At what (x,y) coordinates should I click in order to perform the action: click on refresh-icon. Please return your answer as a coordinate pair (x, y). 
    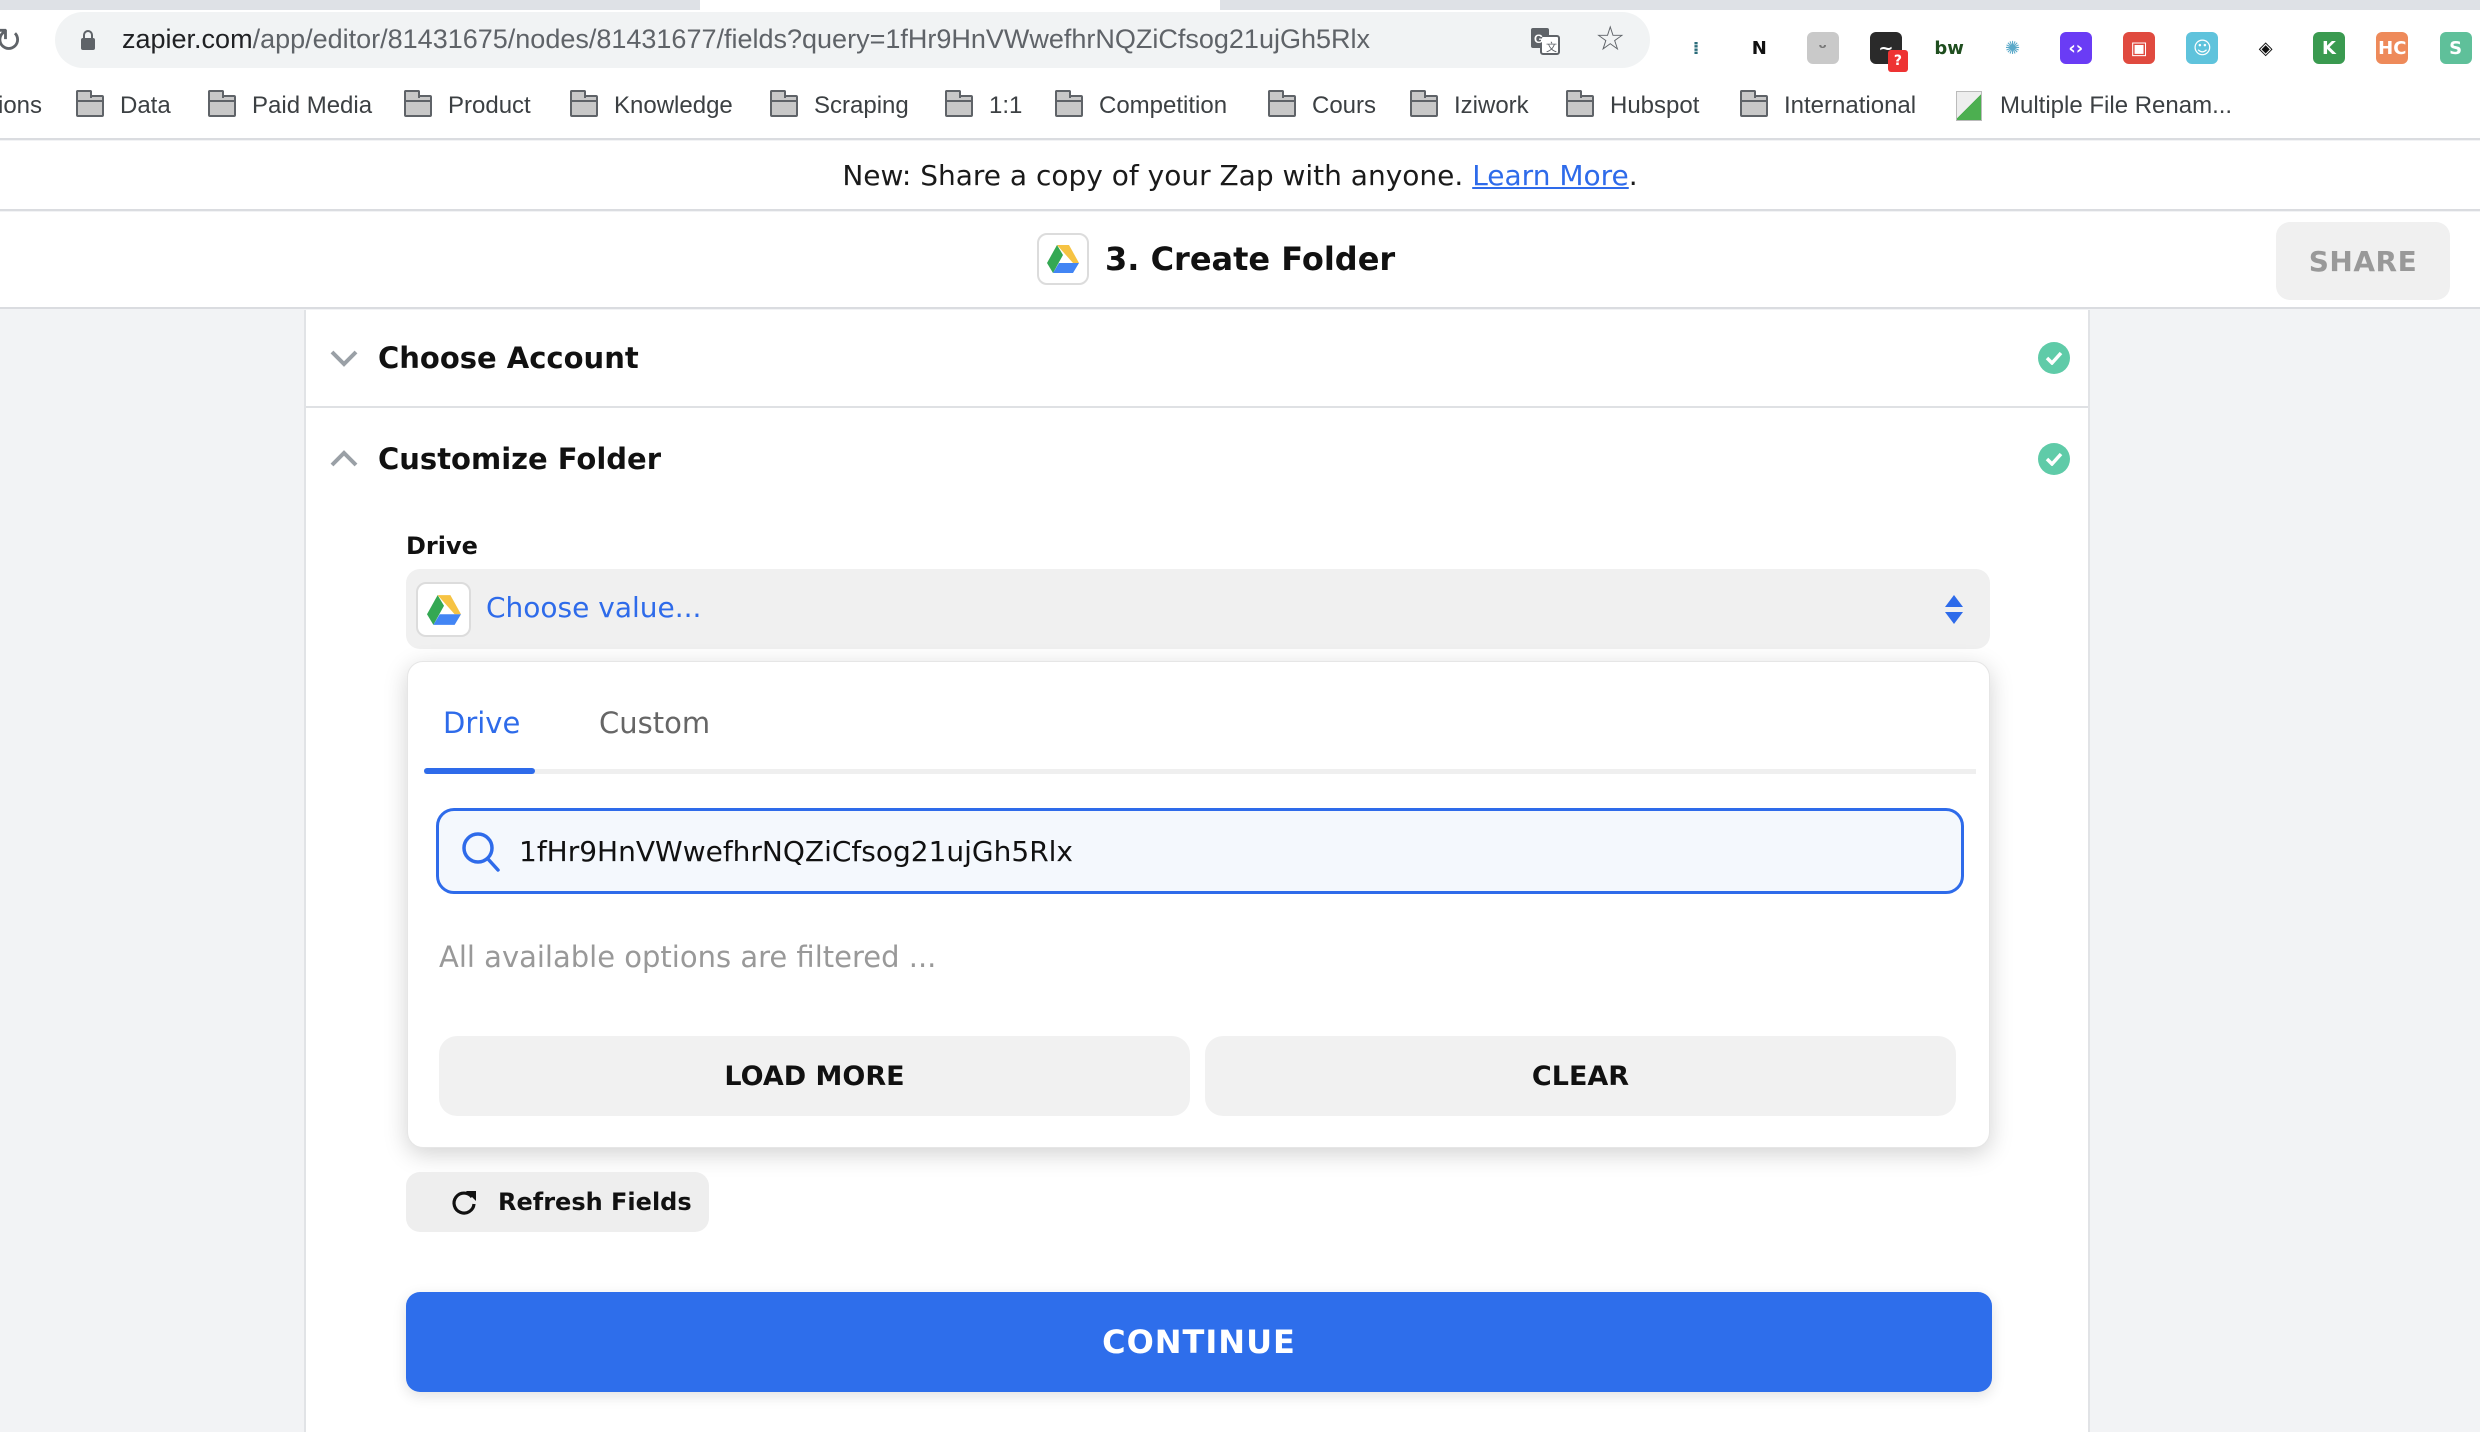
    Looking at the image, I should click on (464, 1203).